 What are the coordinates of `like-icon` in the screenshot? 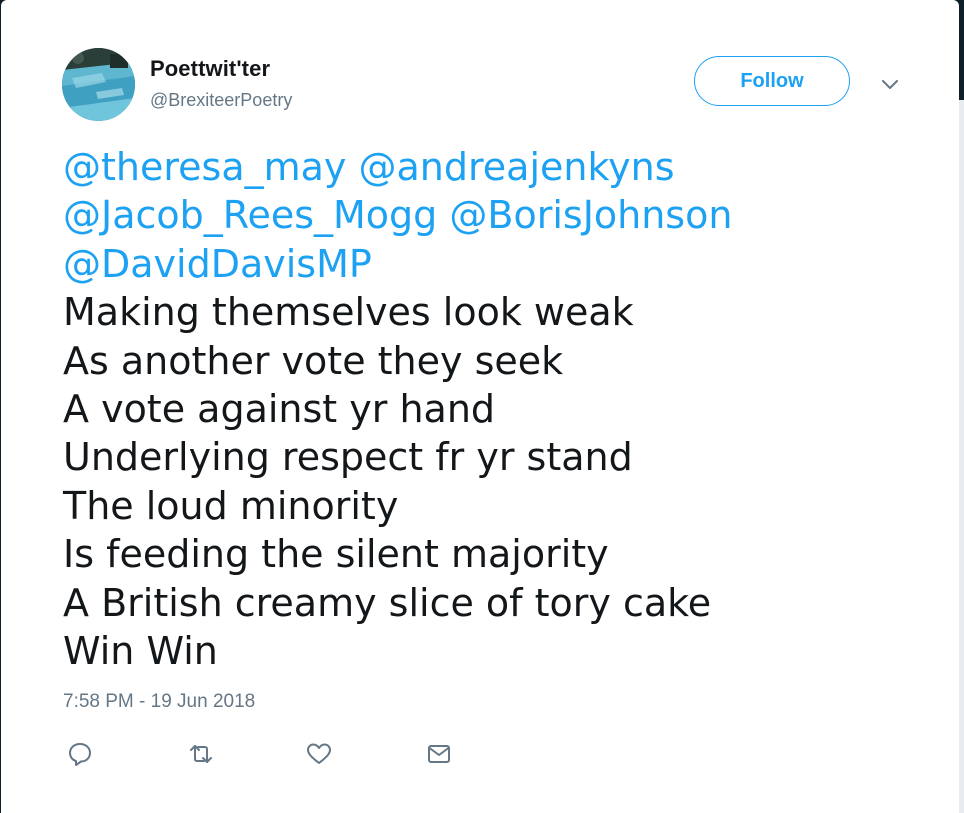 It's located at (319, 754).